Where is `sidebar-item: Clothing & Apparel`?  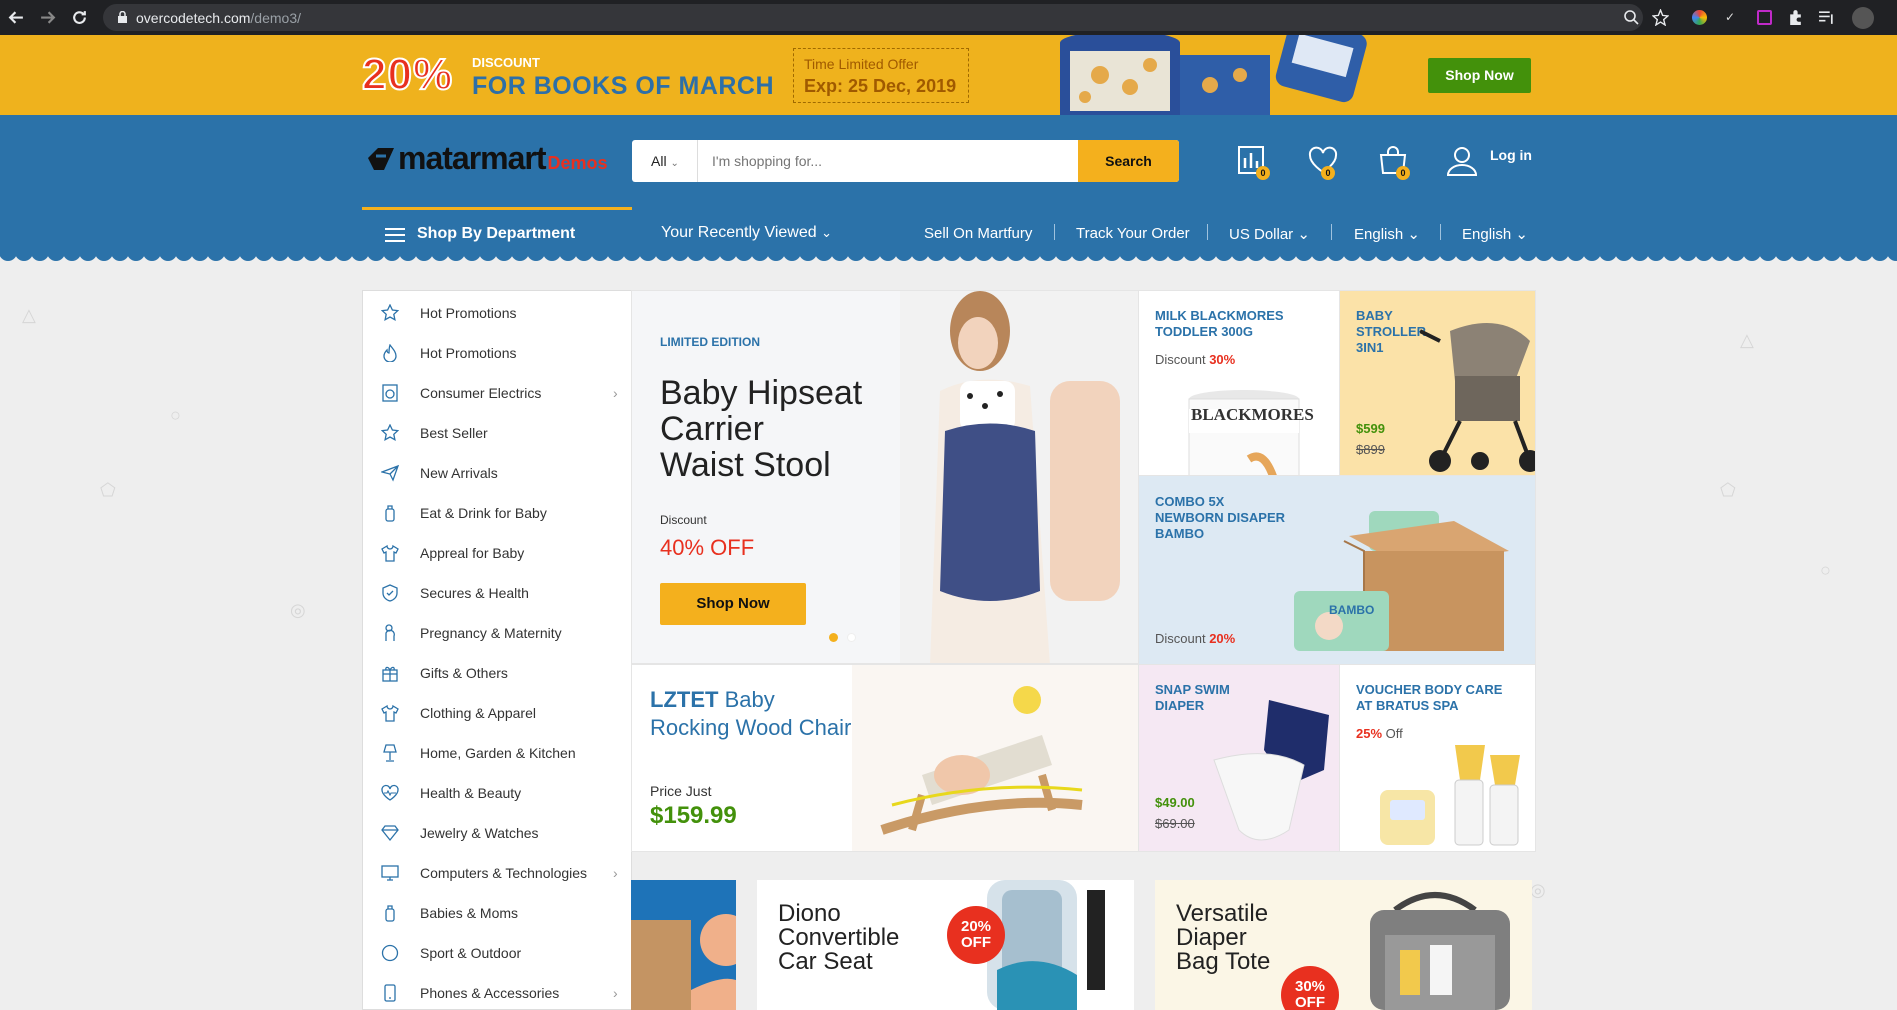
sidebar-item: Clothing & Apparel is located at coordinates (498, 712).